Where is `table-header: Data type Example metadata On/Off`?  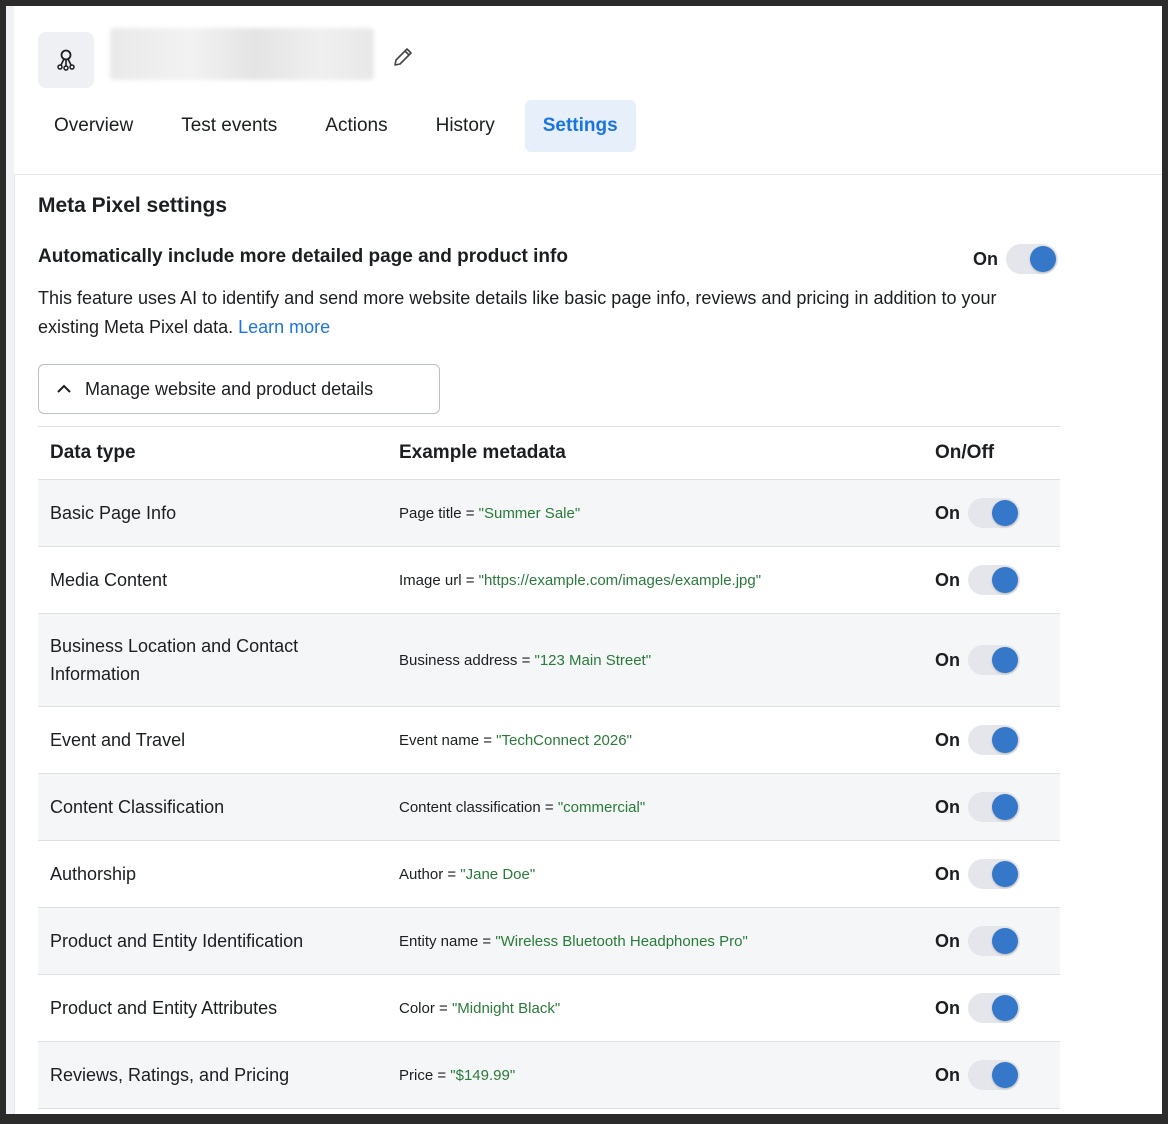 table-header: Data type Example metadata On/Off is located at coordinates (549, 453).